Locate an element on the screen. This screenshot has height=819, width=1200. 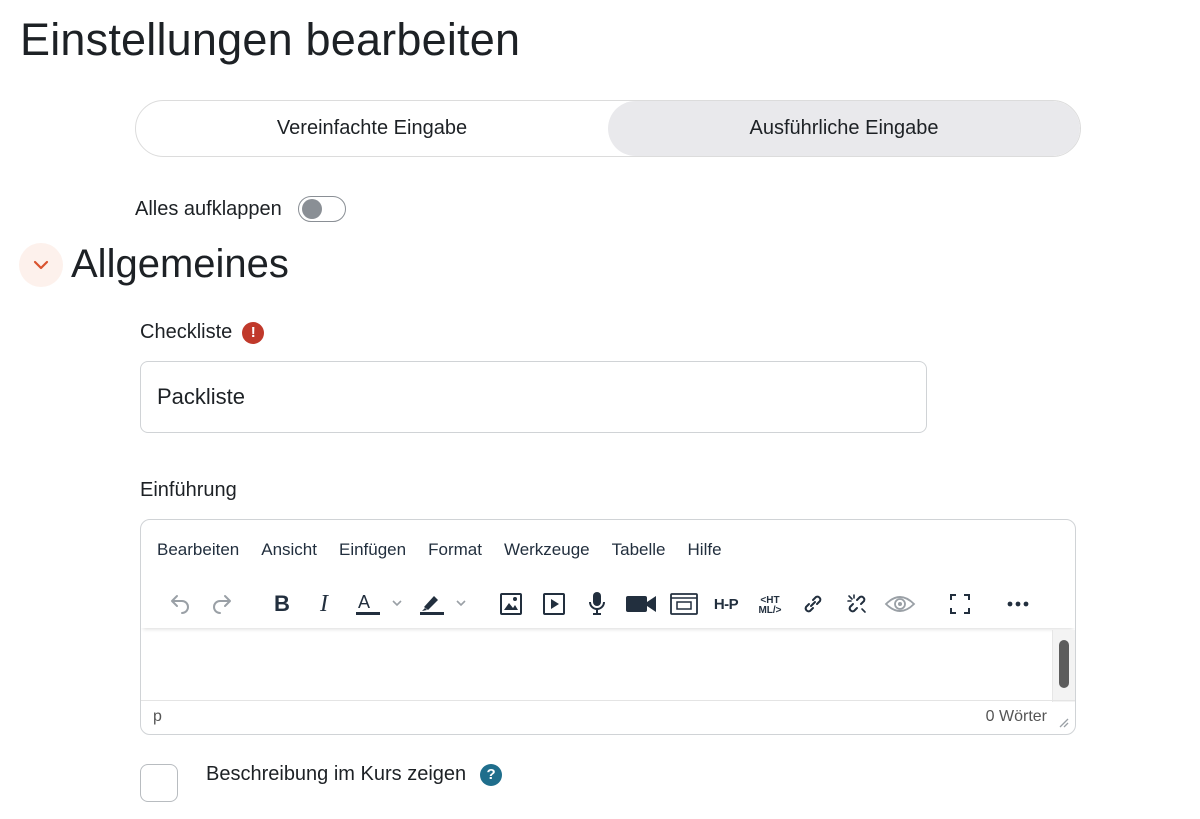
menu-tools: Werkzeuge is located at coordinates (547, 550).